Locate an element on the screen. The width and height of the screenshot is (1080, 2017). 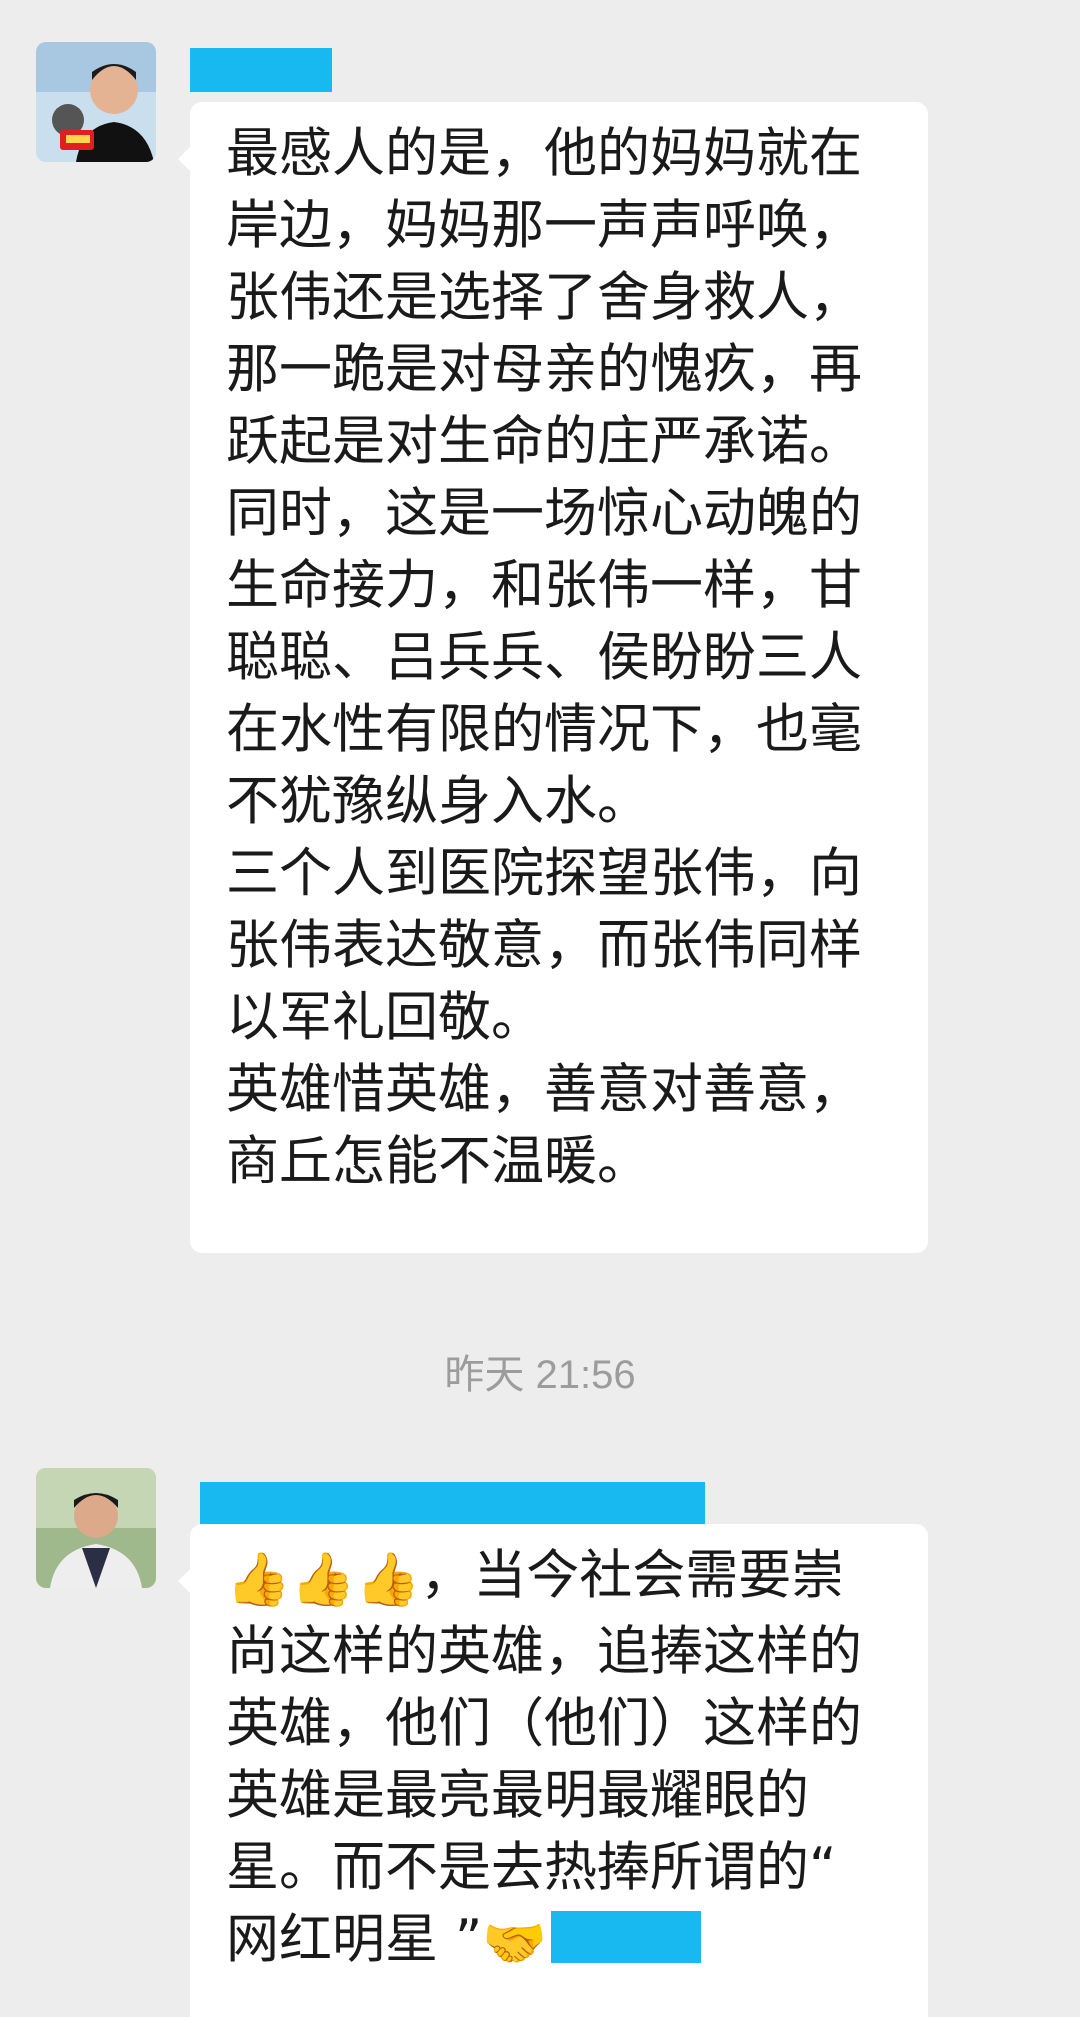
message-line: 最感人的是，他的妈妈就在 is located at coordinates (544, 153).